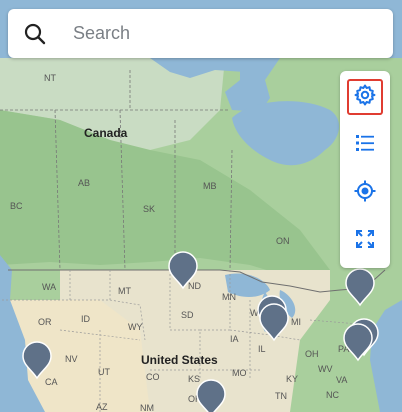 Image resolution: width=402 pixels, height=412 pixels. Describe the element at coordinates (281, 396) in the screenshot. I see `label-tn: TN` at that location.